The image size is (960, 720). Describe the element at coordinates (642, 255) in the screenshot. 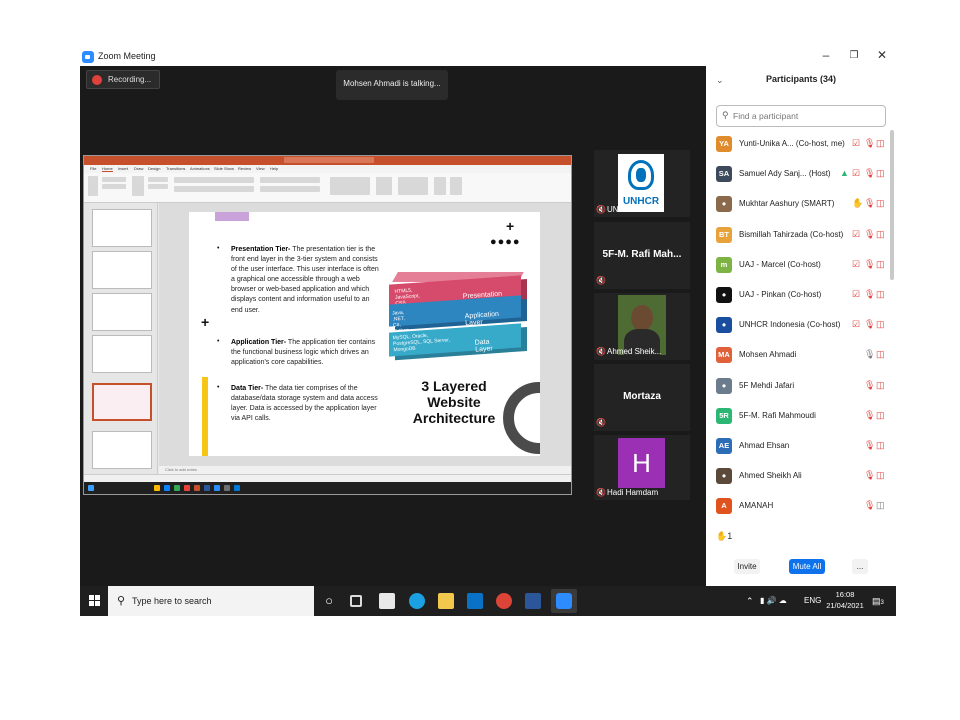

I see `video-tile-rafi: 5F-M. Rafi Mah... 🔇` at that location.